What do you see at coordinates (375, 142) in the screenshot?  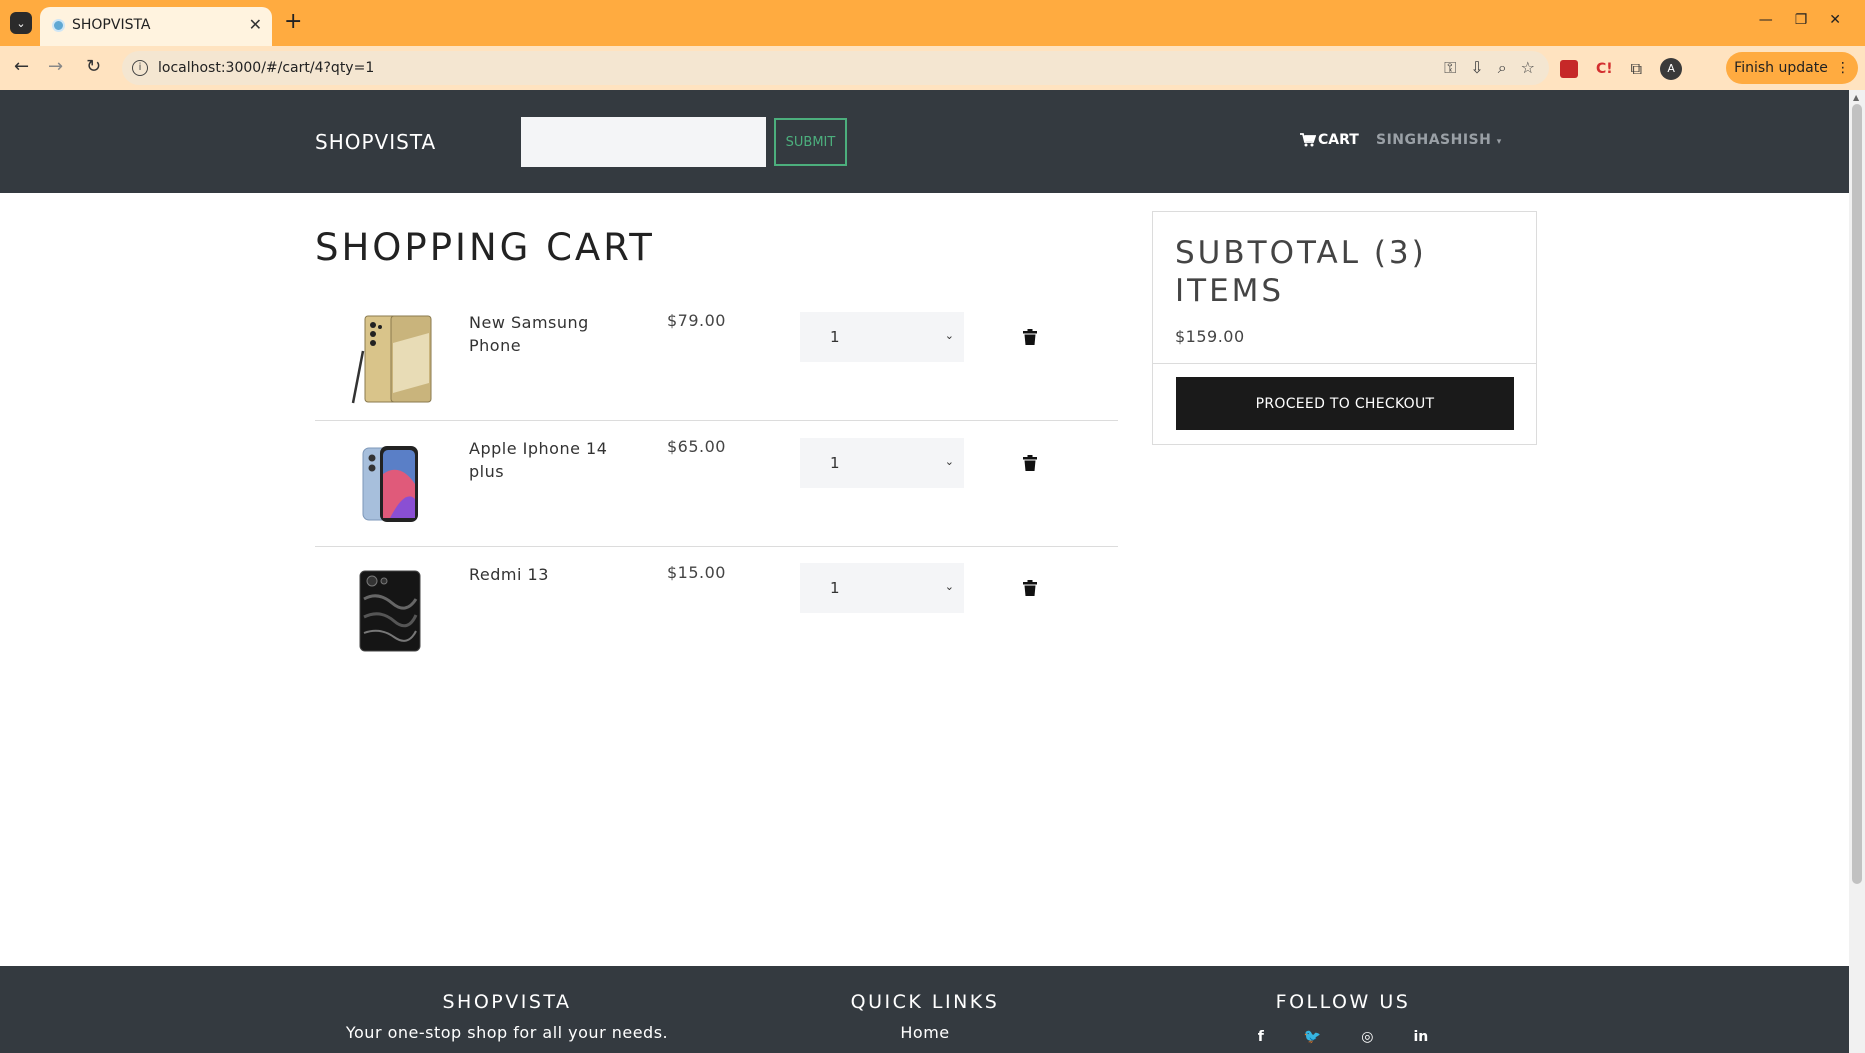 I see `brand-logo: SHOPVISTA` at bounding box center [375, 142].